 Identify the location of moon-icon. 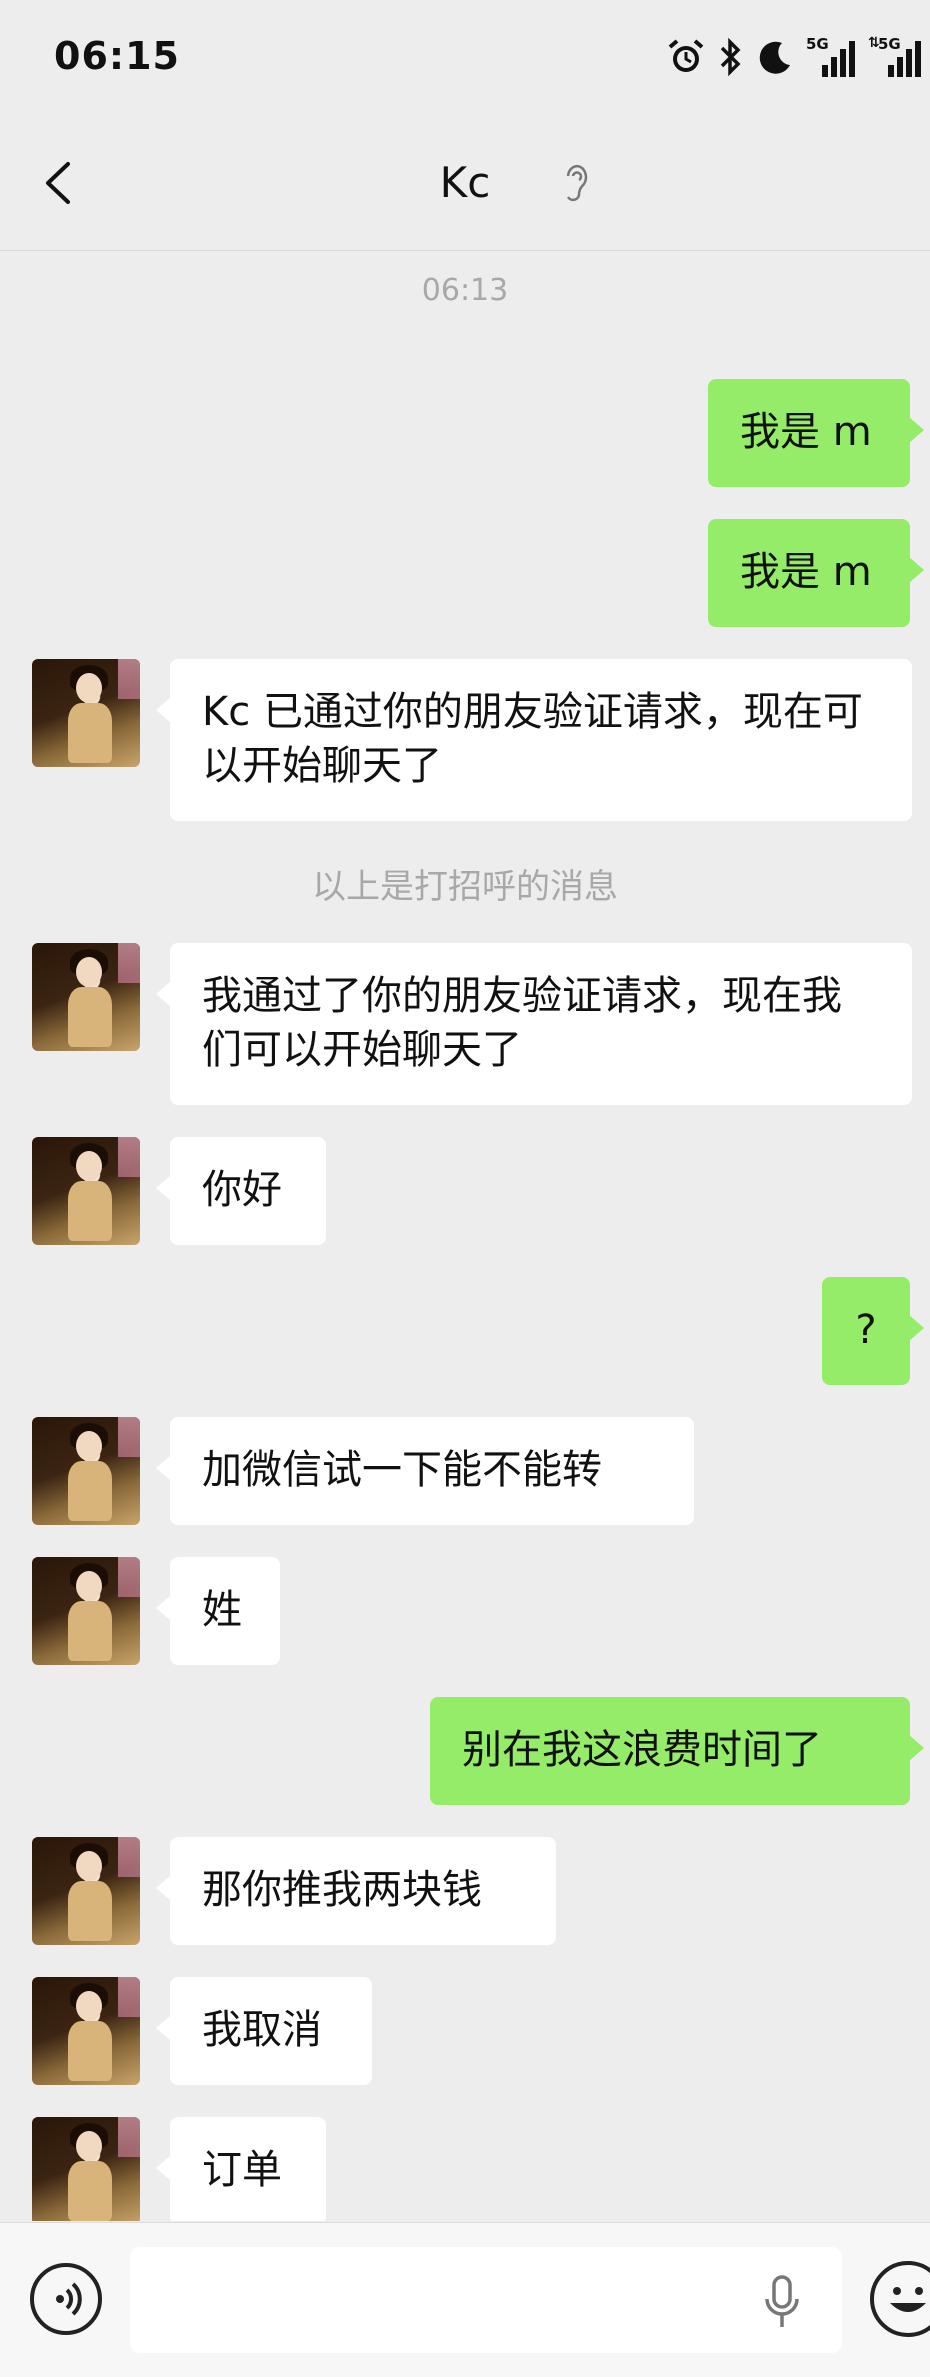
(774, 57).